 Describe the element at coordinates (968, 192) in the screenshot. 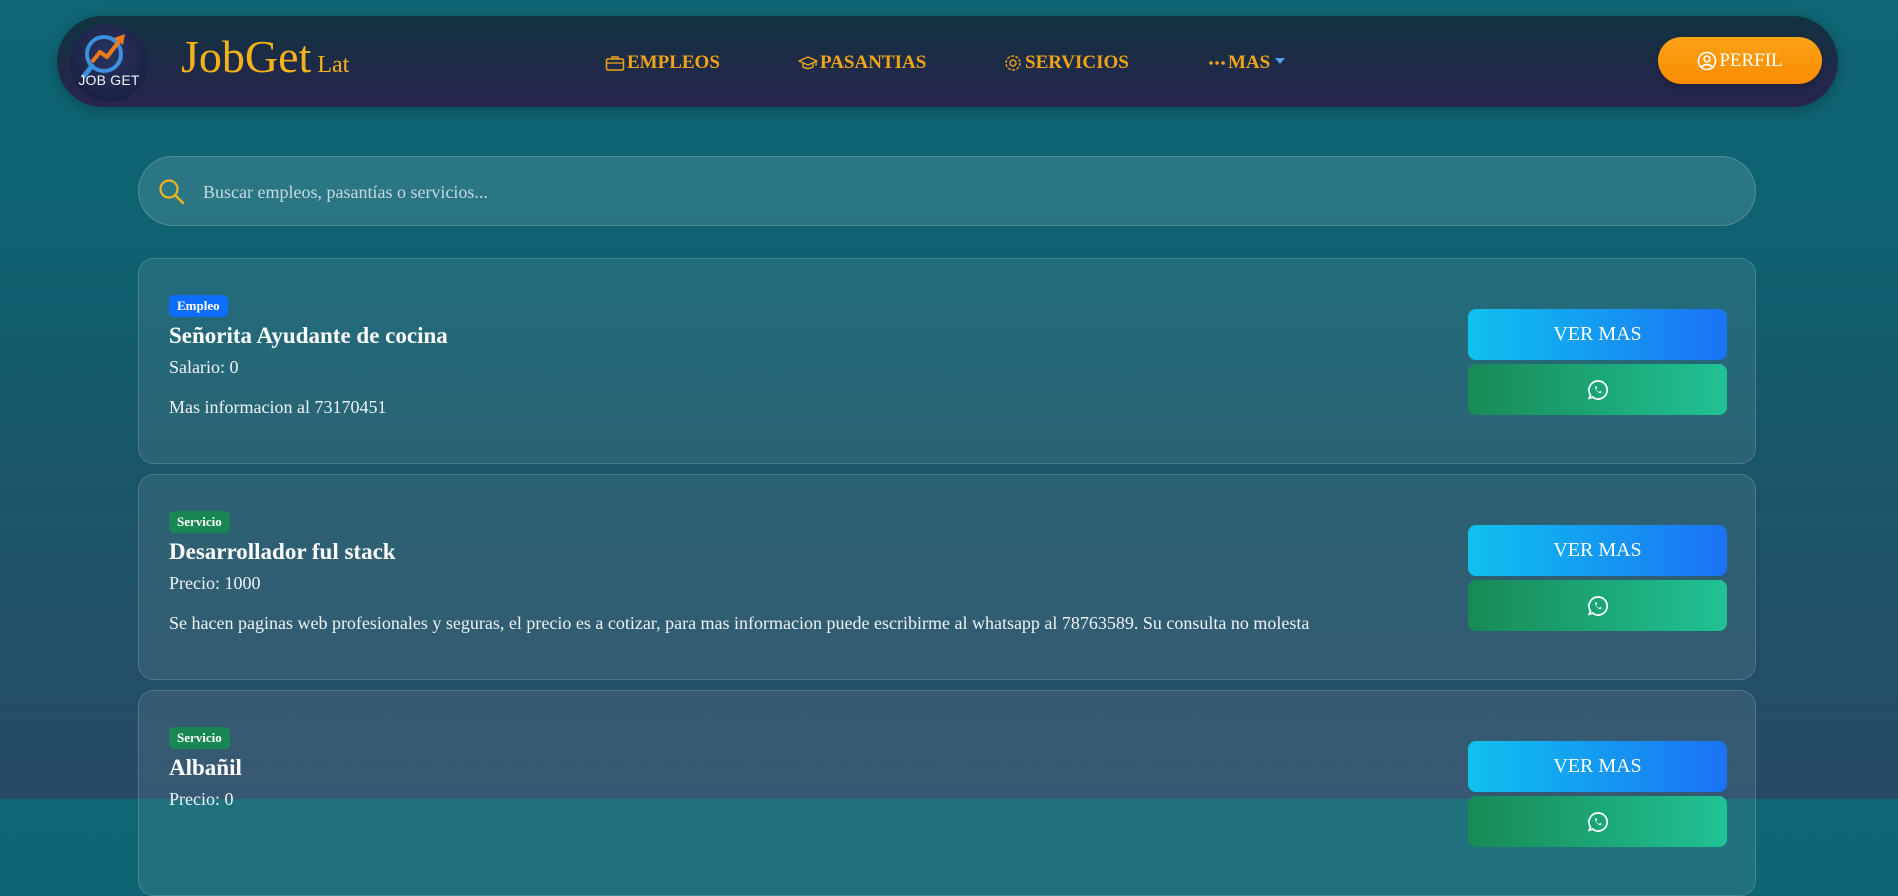

I see `search-input` at that location.